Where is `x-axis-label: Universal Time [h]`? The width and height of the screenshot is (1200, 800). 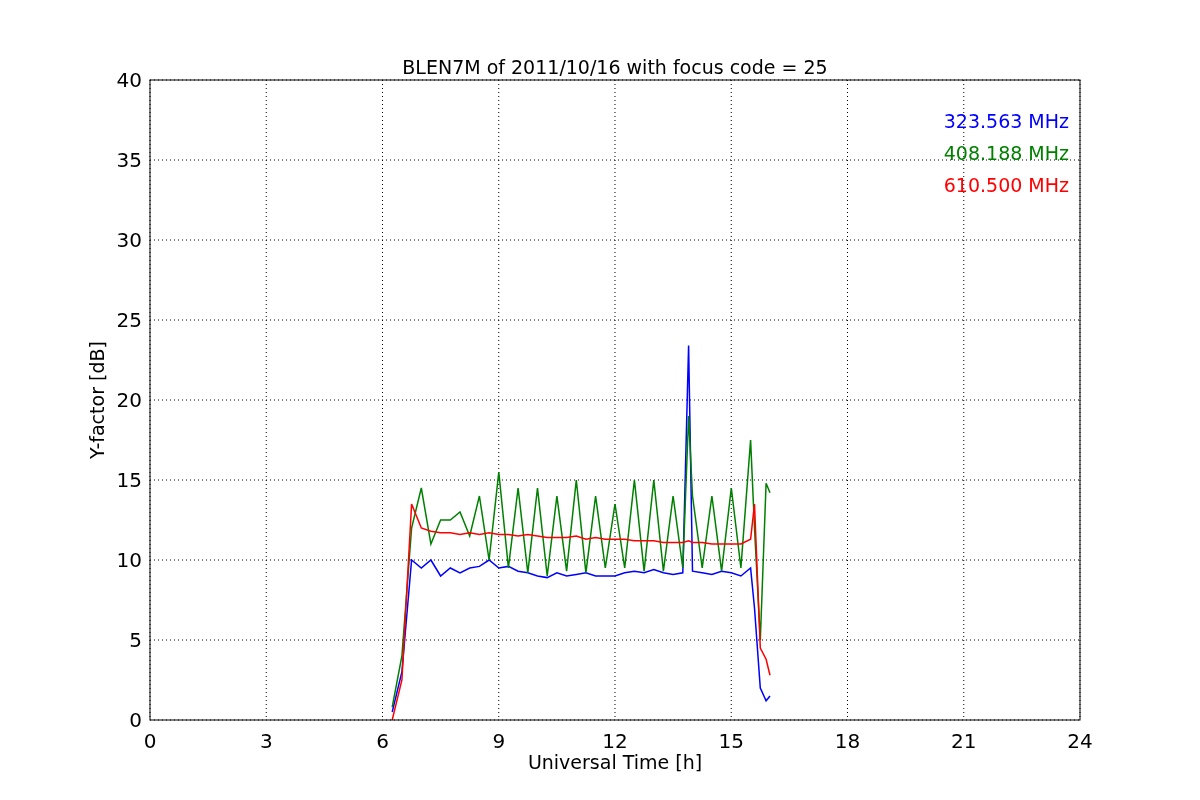 x-axis-label: Universal Time [h] is located at coordinates (615, 762).